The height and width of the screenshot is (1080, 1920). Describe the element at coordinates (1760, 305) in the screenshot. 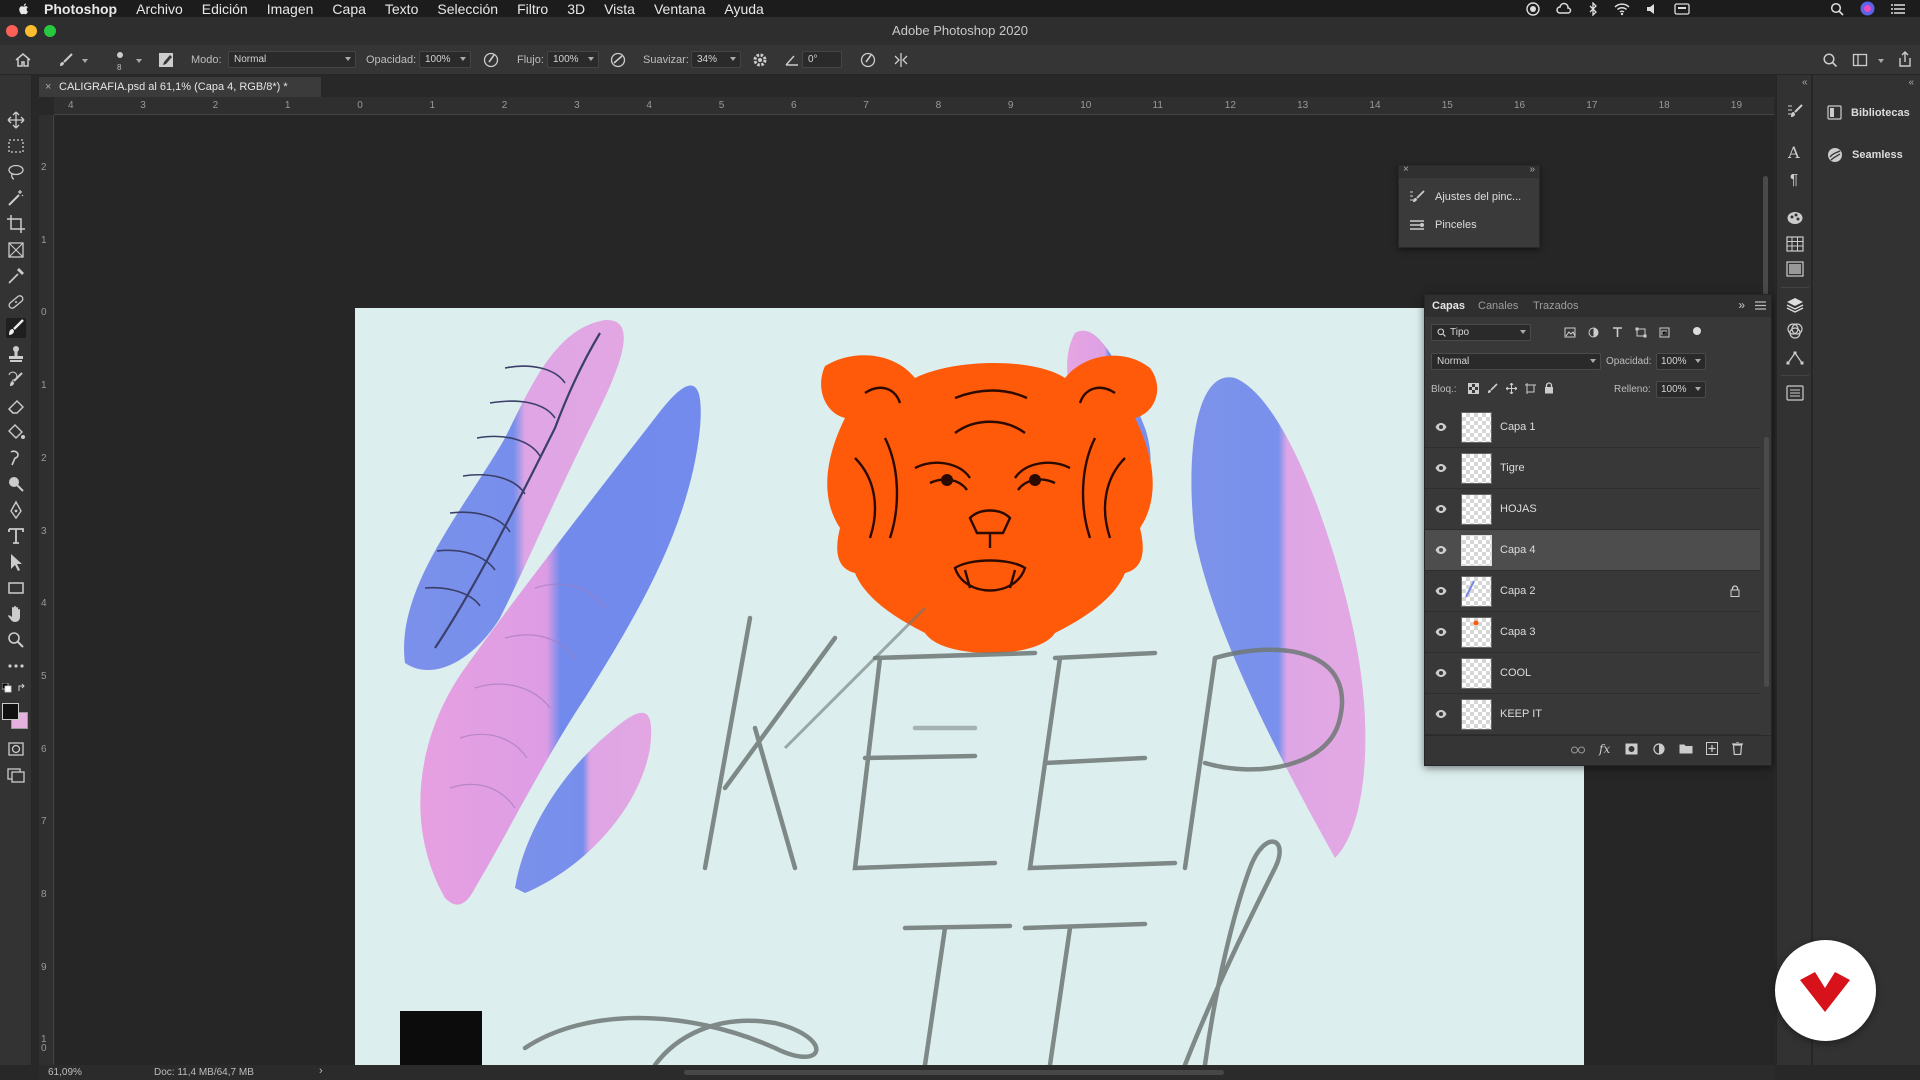

I see `panel-menu-icon` at that location.